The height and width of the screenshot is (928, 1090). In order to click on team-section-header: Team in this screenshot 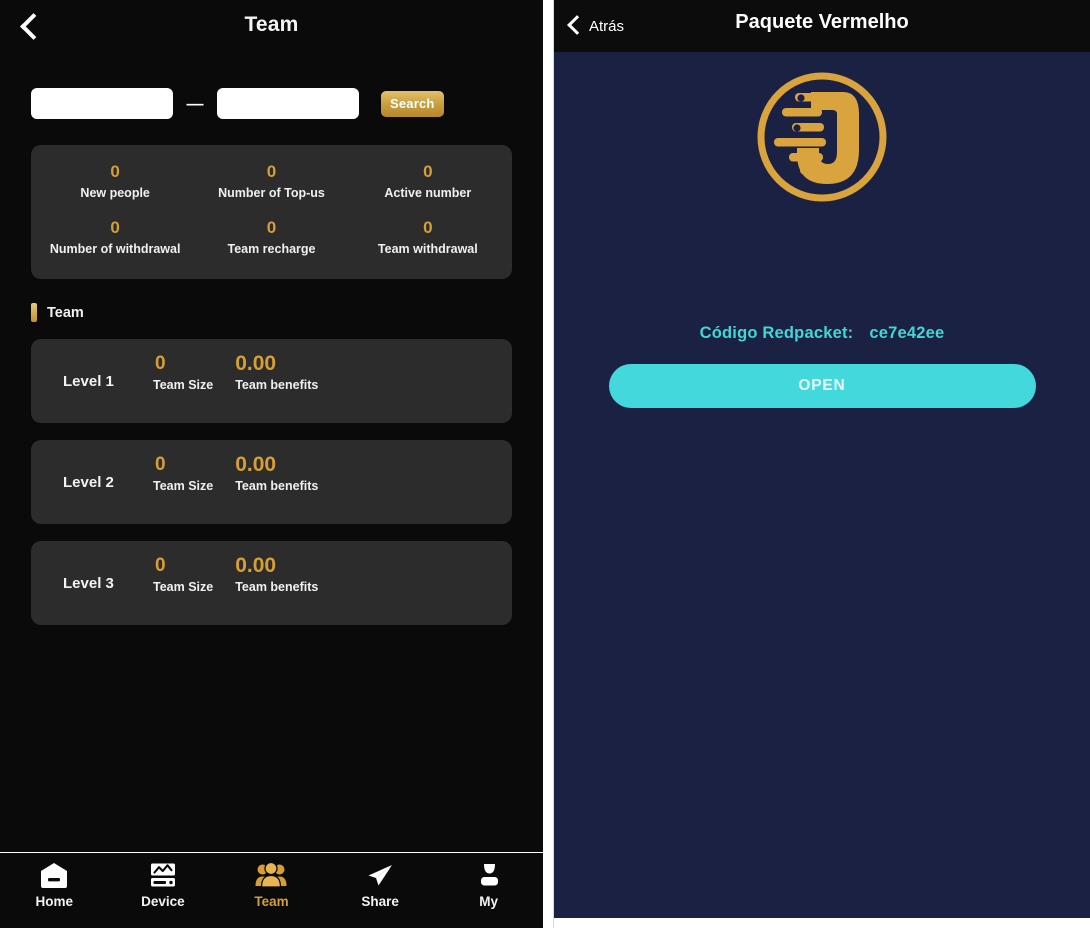, I will do `click(287, 312)`.